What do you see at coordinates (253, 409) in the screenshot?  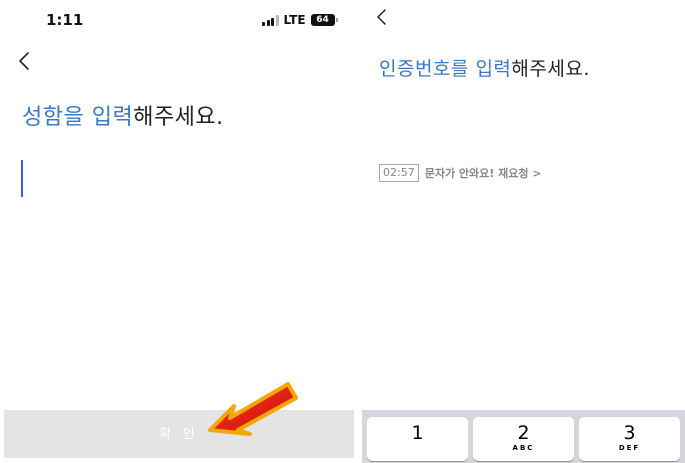 I see `red-arrow-annotation` at bounding box center [253, 409].